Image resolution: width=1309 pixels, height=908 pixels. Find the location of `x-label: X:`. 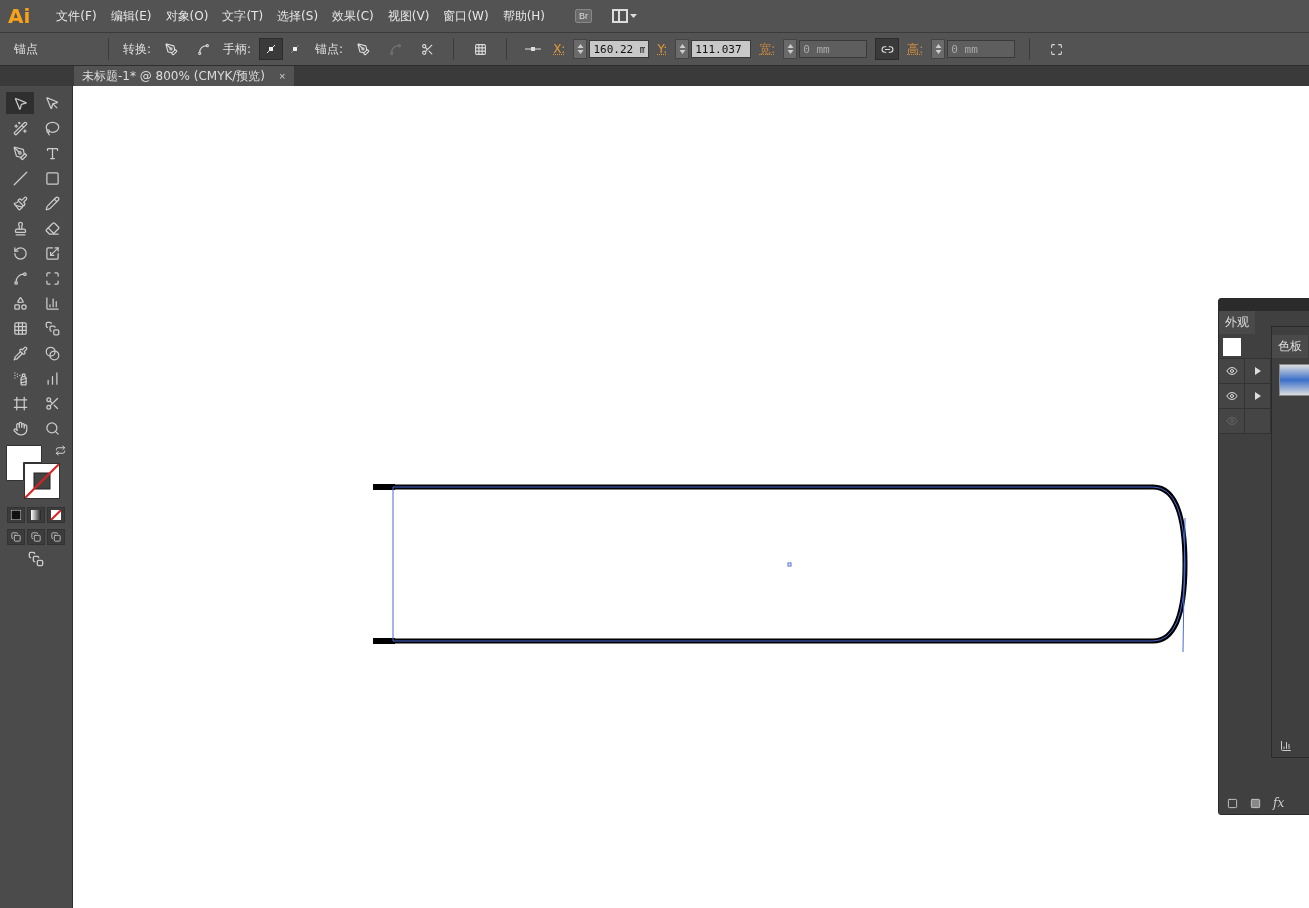

x-label: X: is located at coordinates (559, 49).